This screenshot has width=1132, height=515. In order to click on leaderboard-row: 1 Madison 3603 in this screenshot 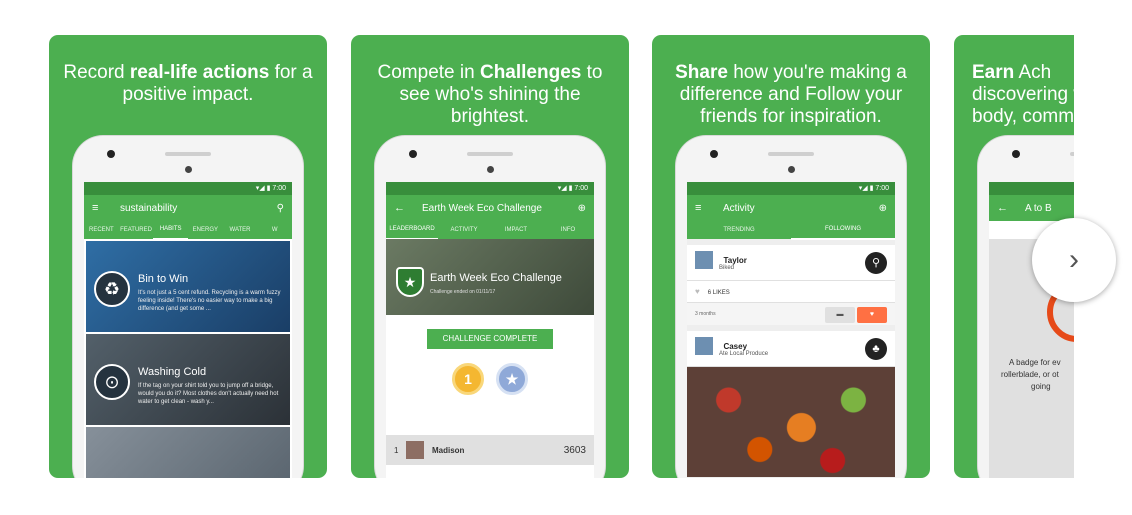, I will do `click(490, 450)`.